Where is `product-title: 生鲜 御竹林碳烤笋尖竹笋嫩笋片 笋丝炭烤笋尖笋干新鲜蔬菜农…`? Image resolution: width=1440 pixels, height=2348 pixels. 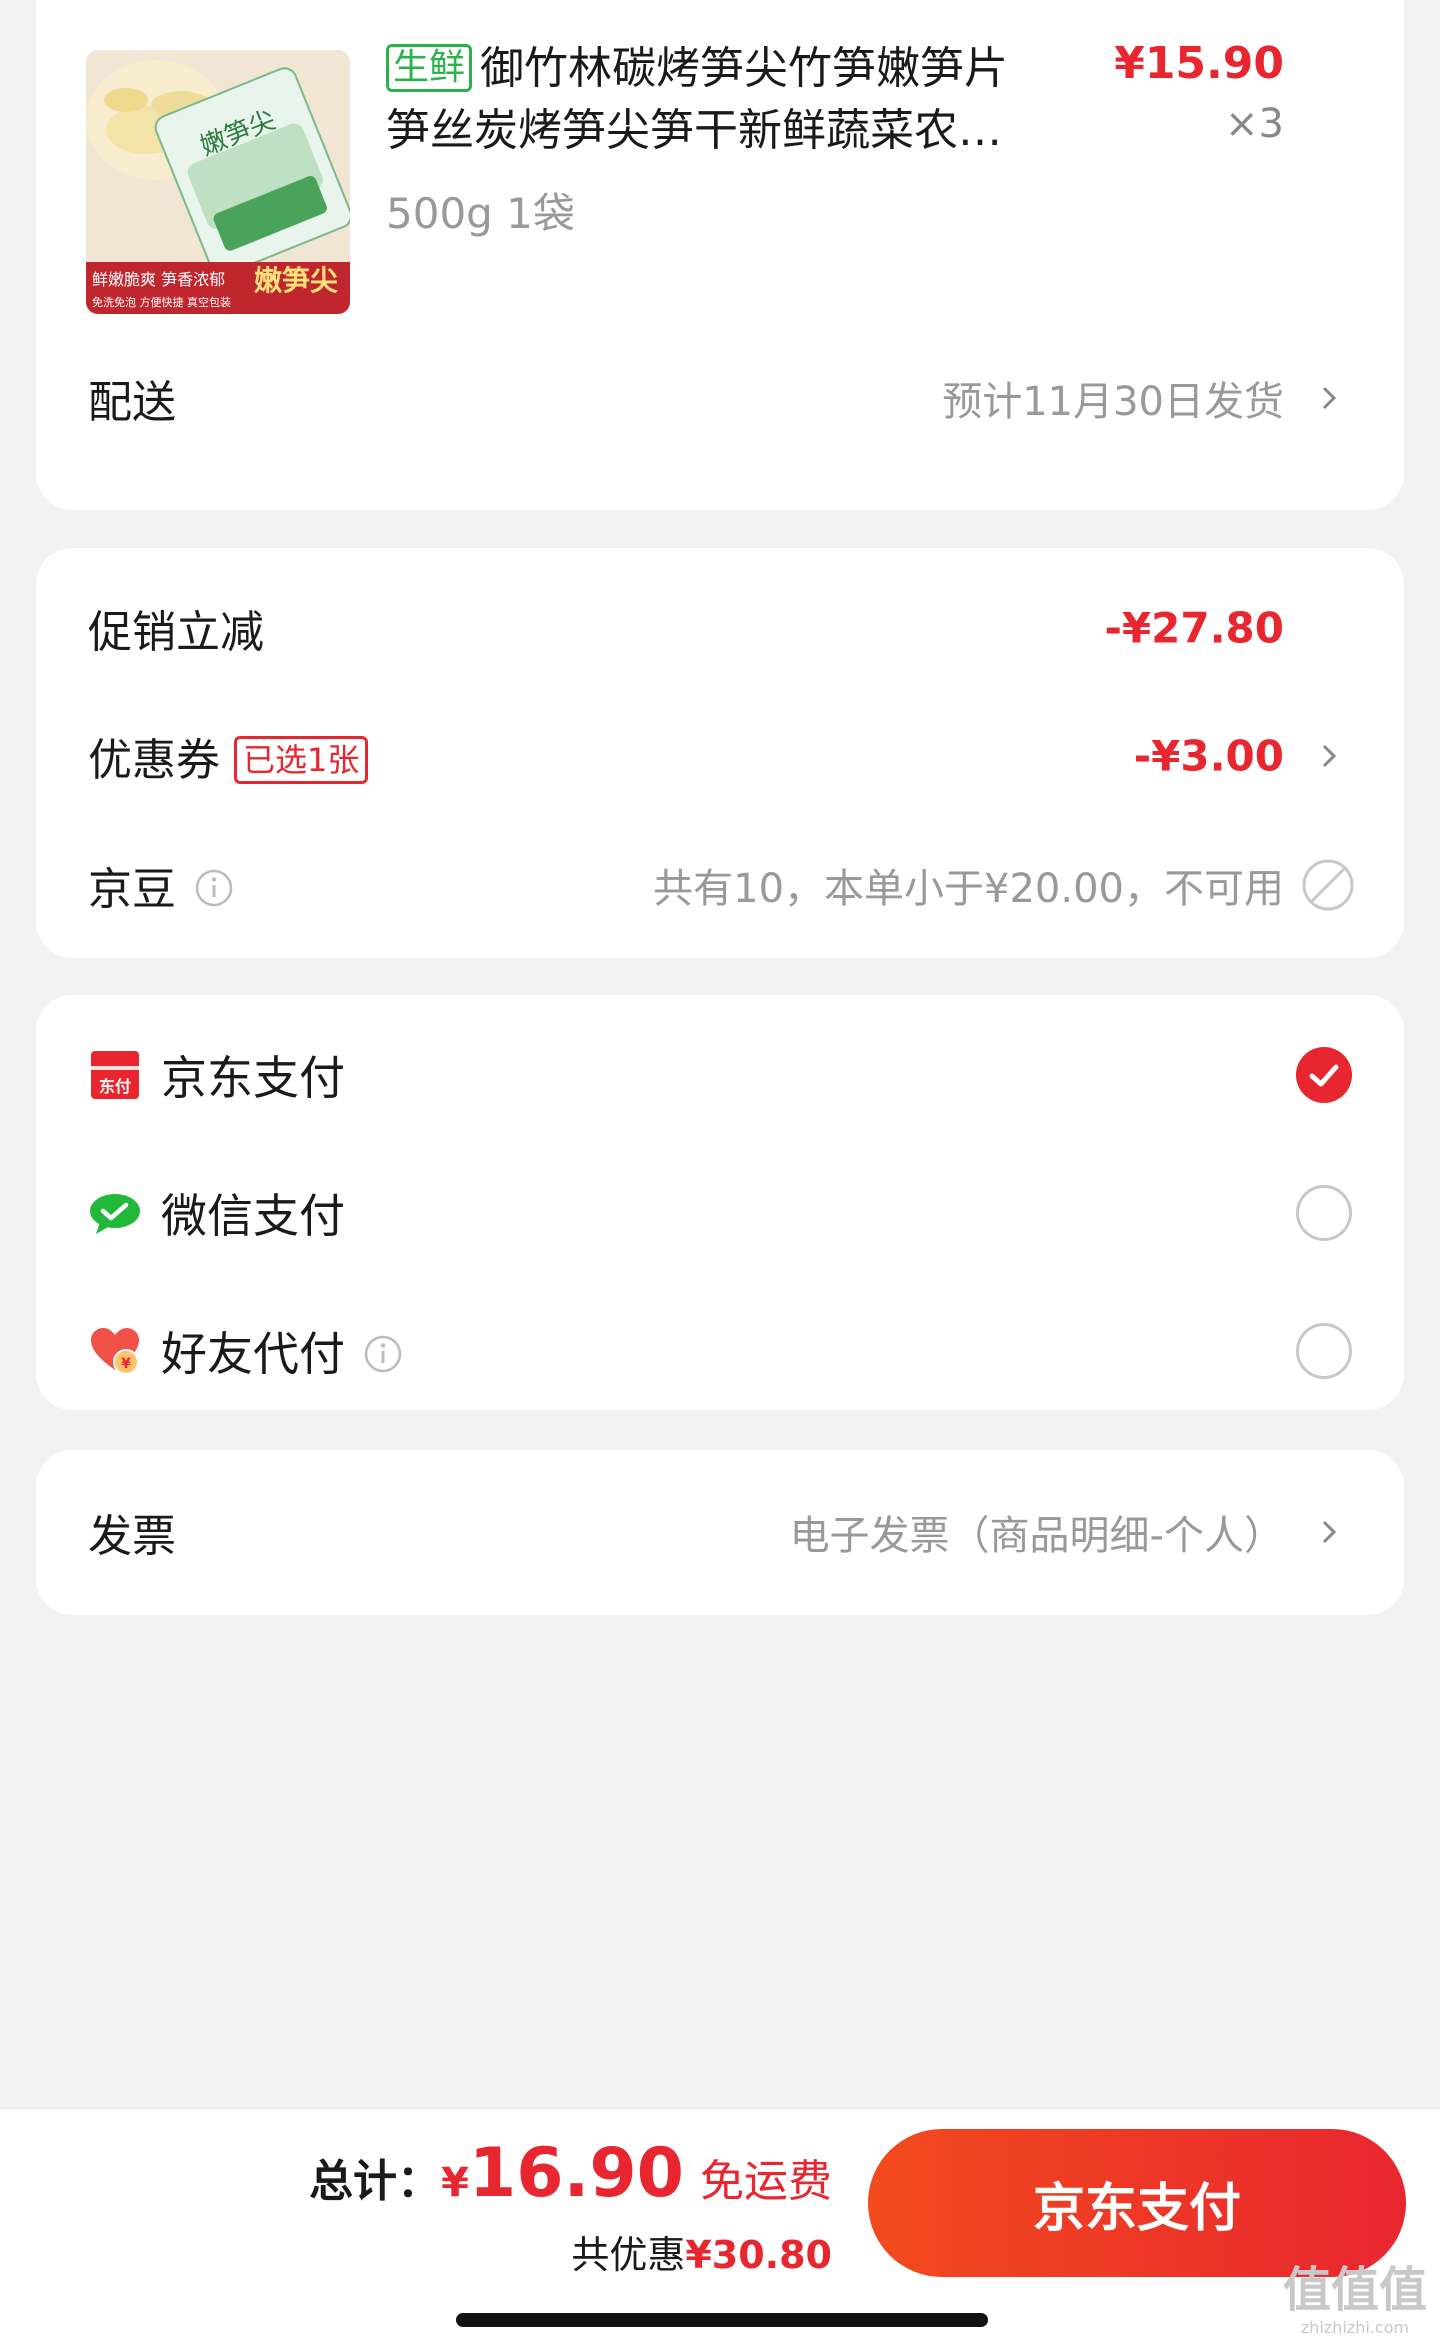
product-title: 生鲜 御竹林碳烤笋尖竹笋嫩笋片 笋丝炭烤笋尖笋干新鲜蔬菜农… is located at coordinates (736, 100).